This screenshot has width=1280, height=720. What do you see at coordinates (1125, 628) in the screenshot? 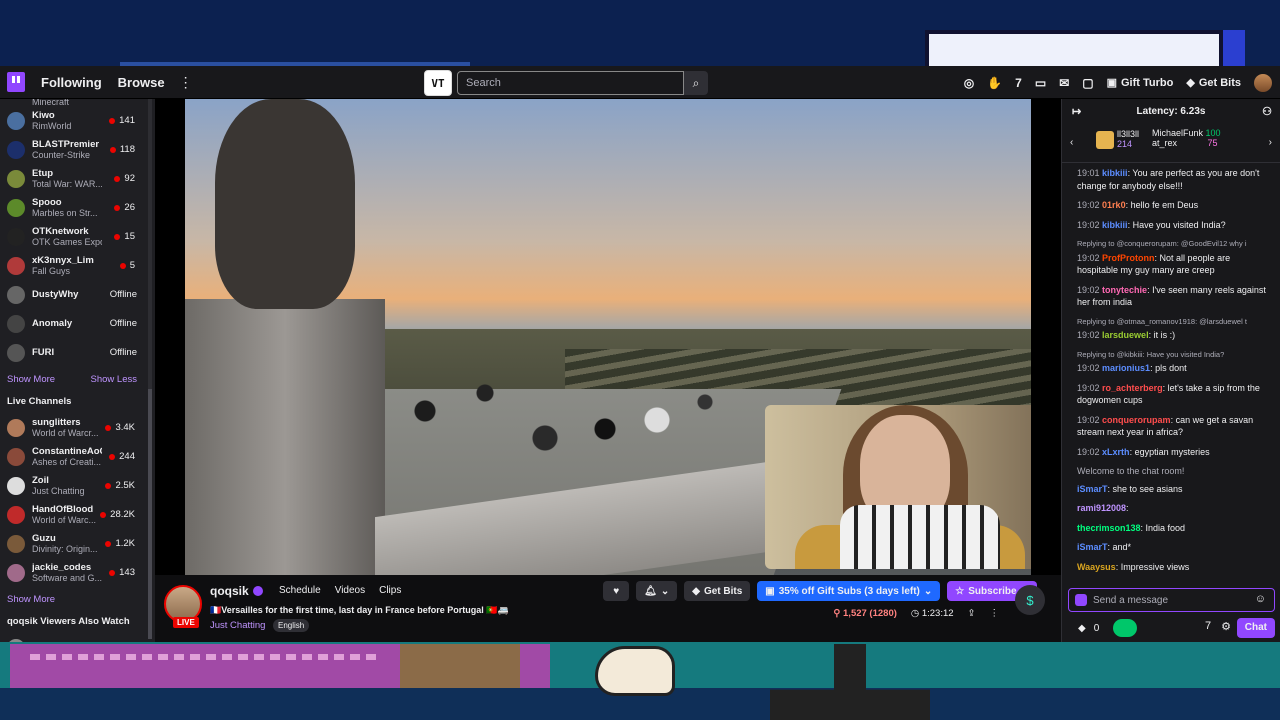
I see `claim-points-button` at bounding box center [1125, 628].